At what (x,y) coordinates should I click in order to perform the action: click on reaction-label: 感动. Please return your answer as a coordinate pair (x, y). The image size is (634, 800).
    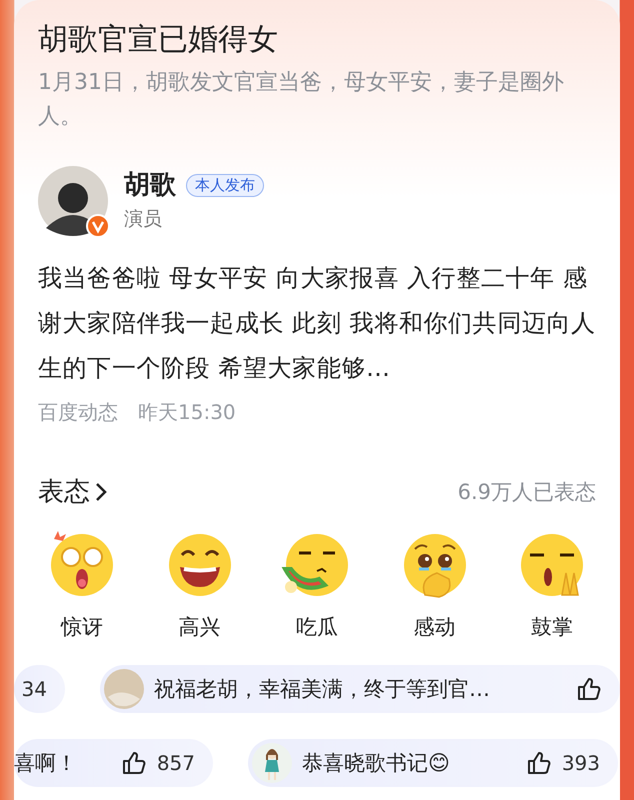
    Looking at the image, I should click on (435, 627).